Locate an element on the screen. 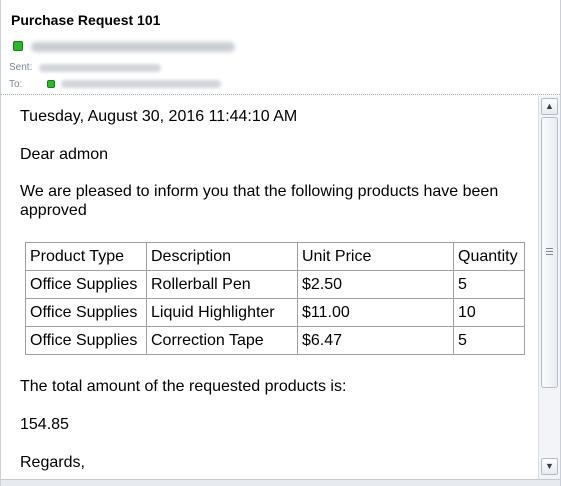 This screenshot has height=486, width=561. scroll-down-icon: ▼ is located at coordinates (549, 466).